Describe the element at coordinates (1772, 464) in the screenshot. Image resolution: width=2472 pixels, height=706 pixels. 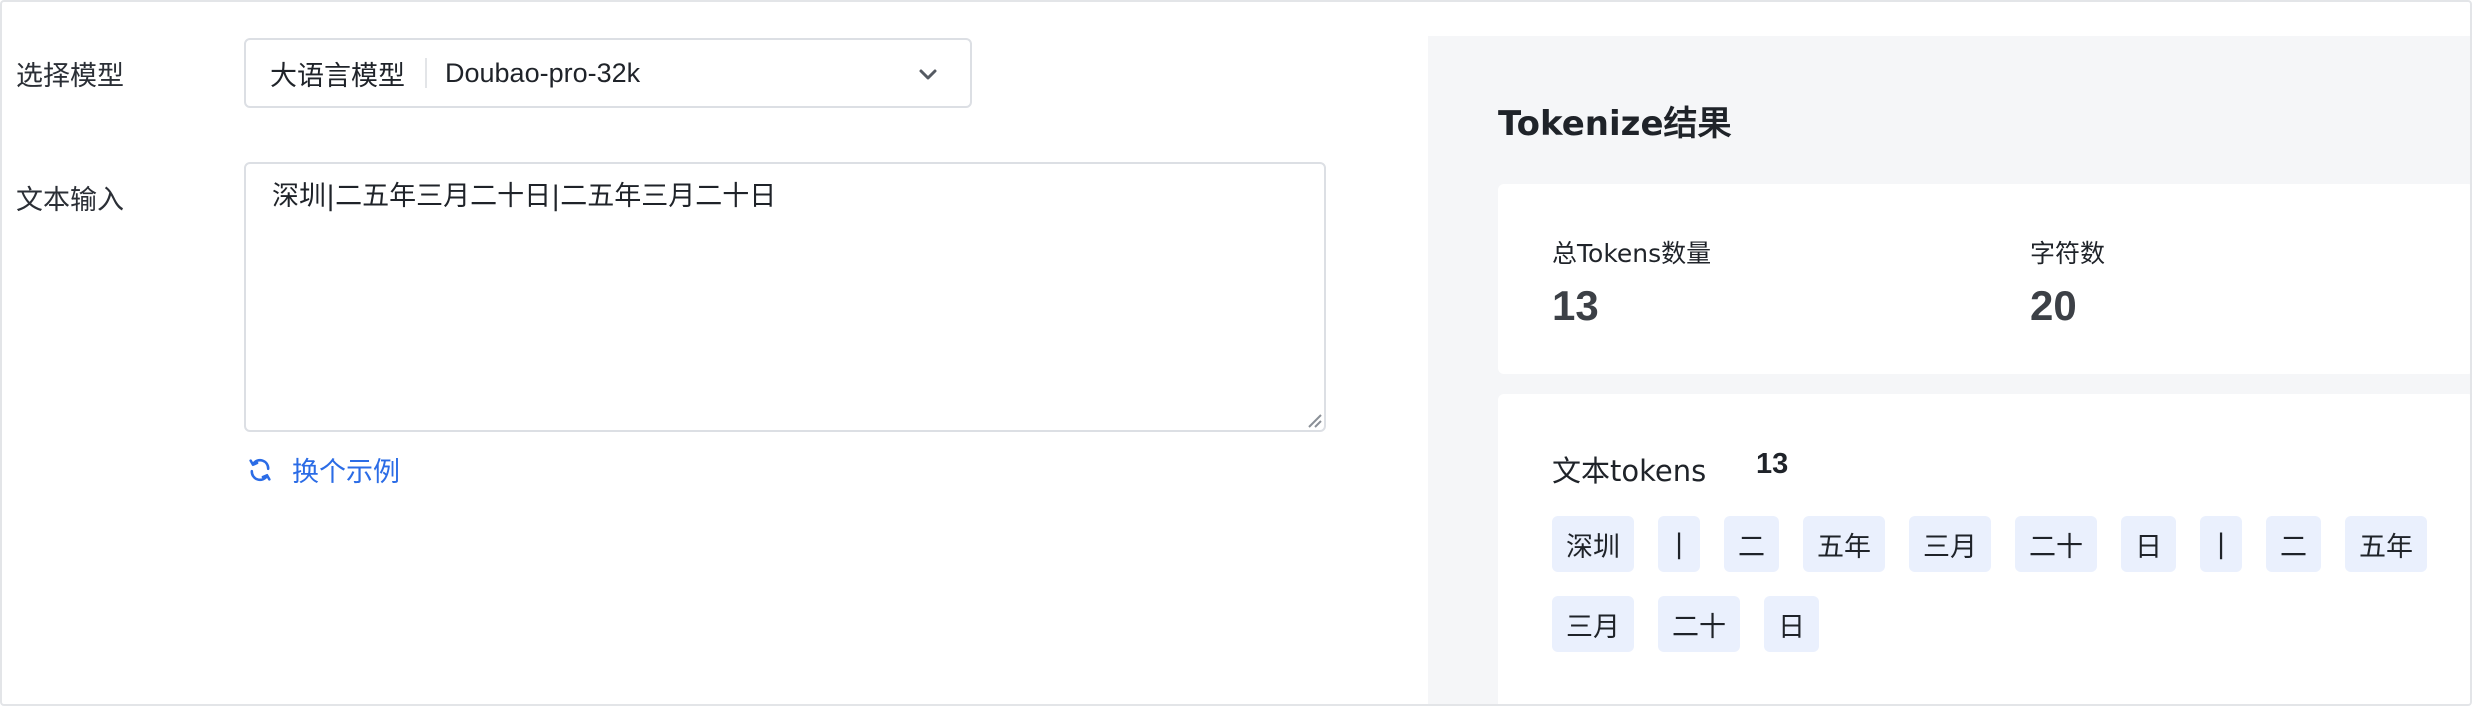
I see `text-tokens-count: 13` at that location.